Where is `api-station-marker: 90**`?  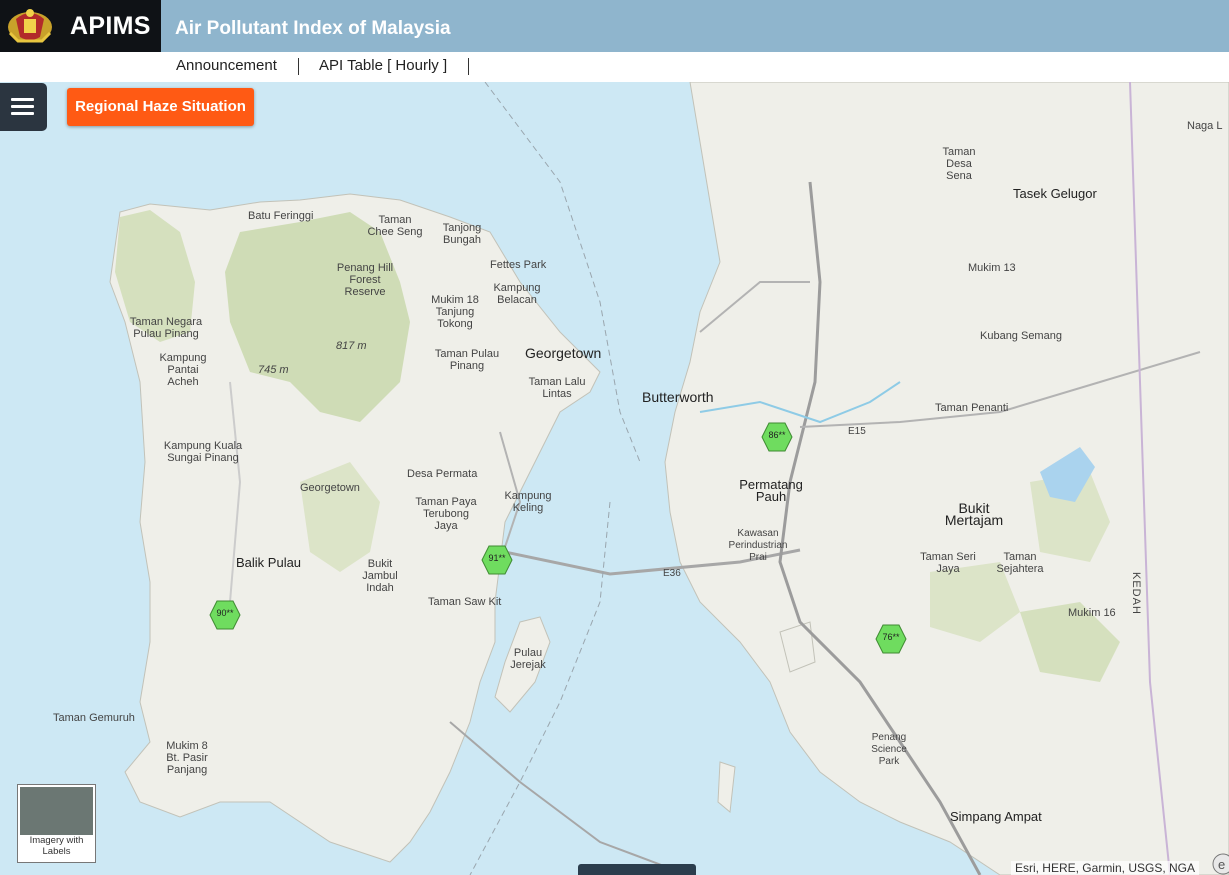 api-station-marker: 90** is located at coordinates (225, 615).